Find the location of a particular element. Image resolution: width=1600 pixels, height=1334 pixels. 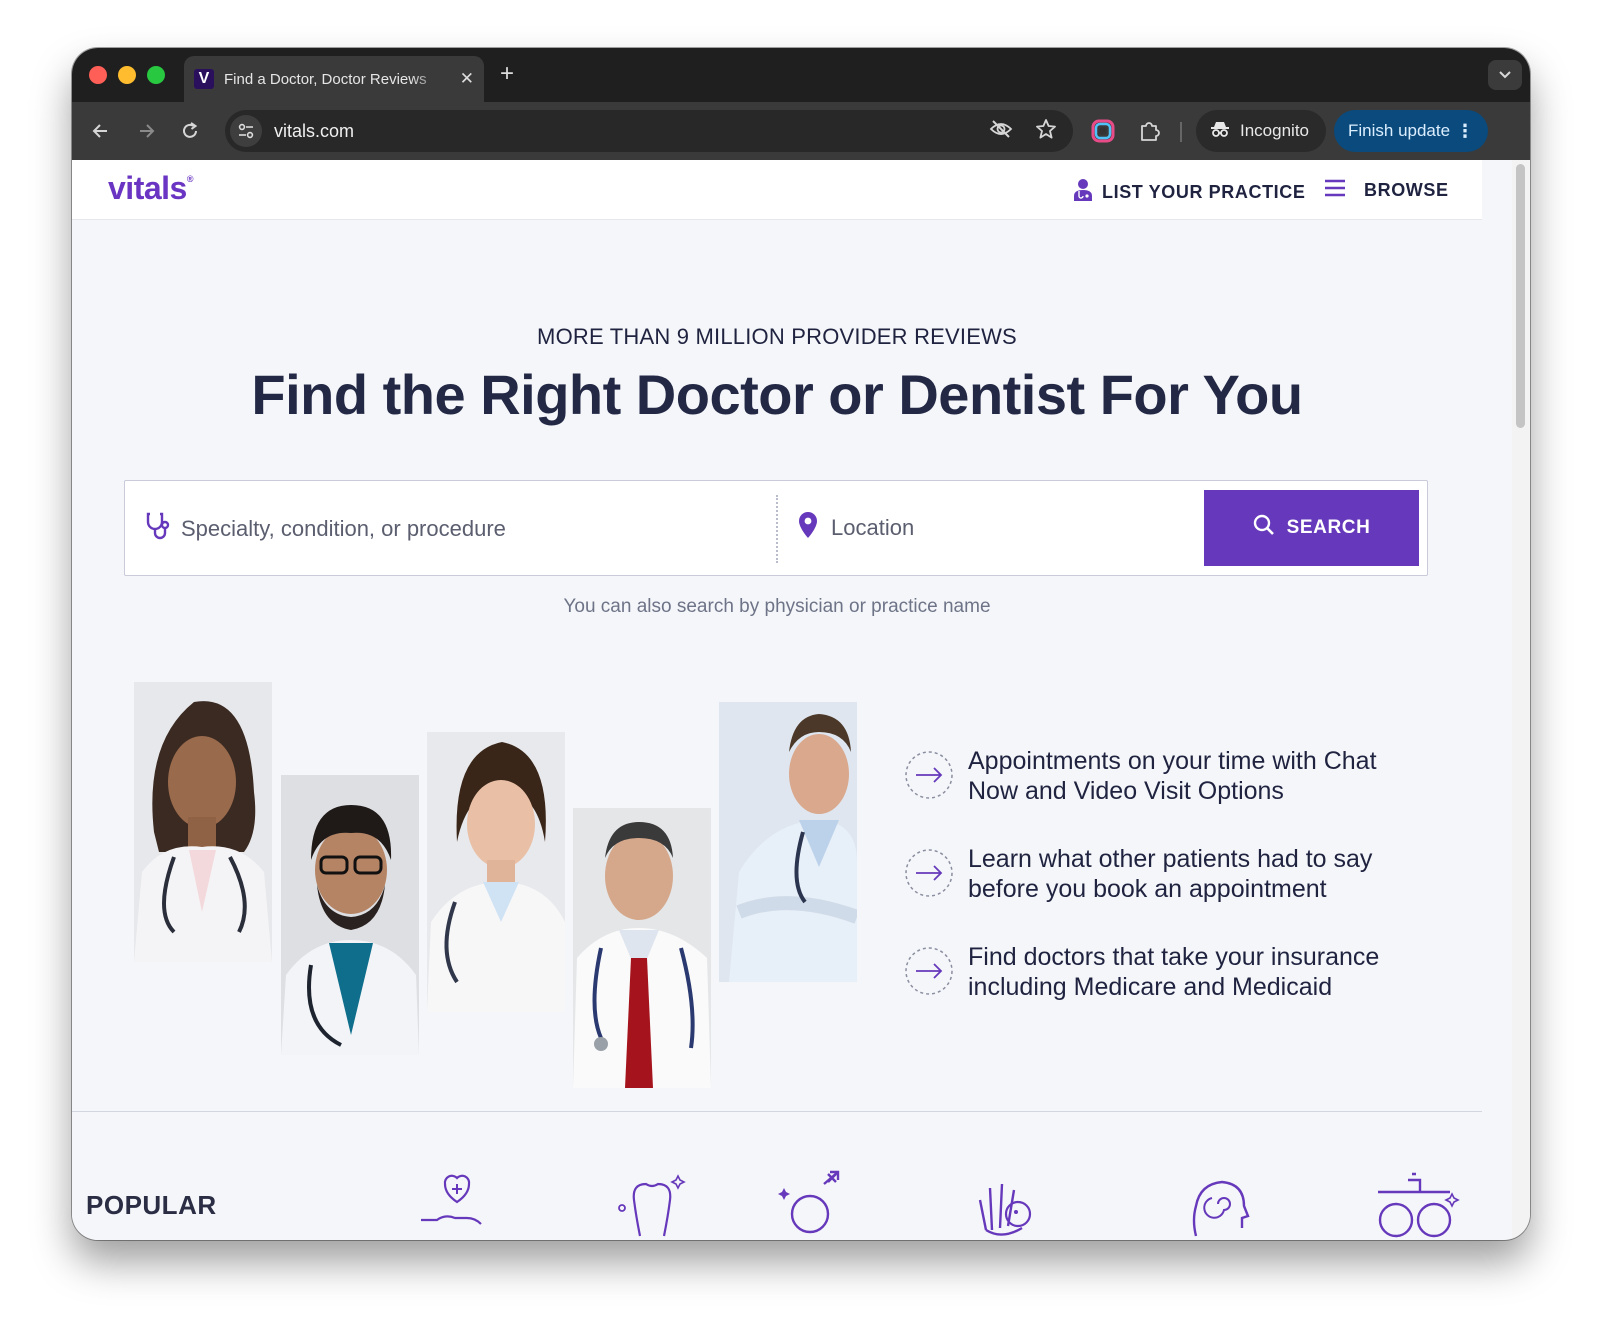

search-button: SEARCH is located at coordinates (1311, 528).